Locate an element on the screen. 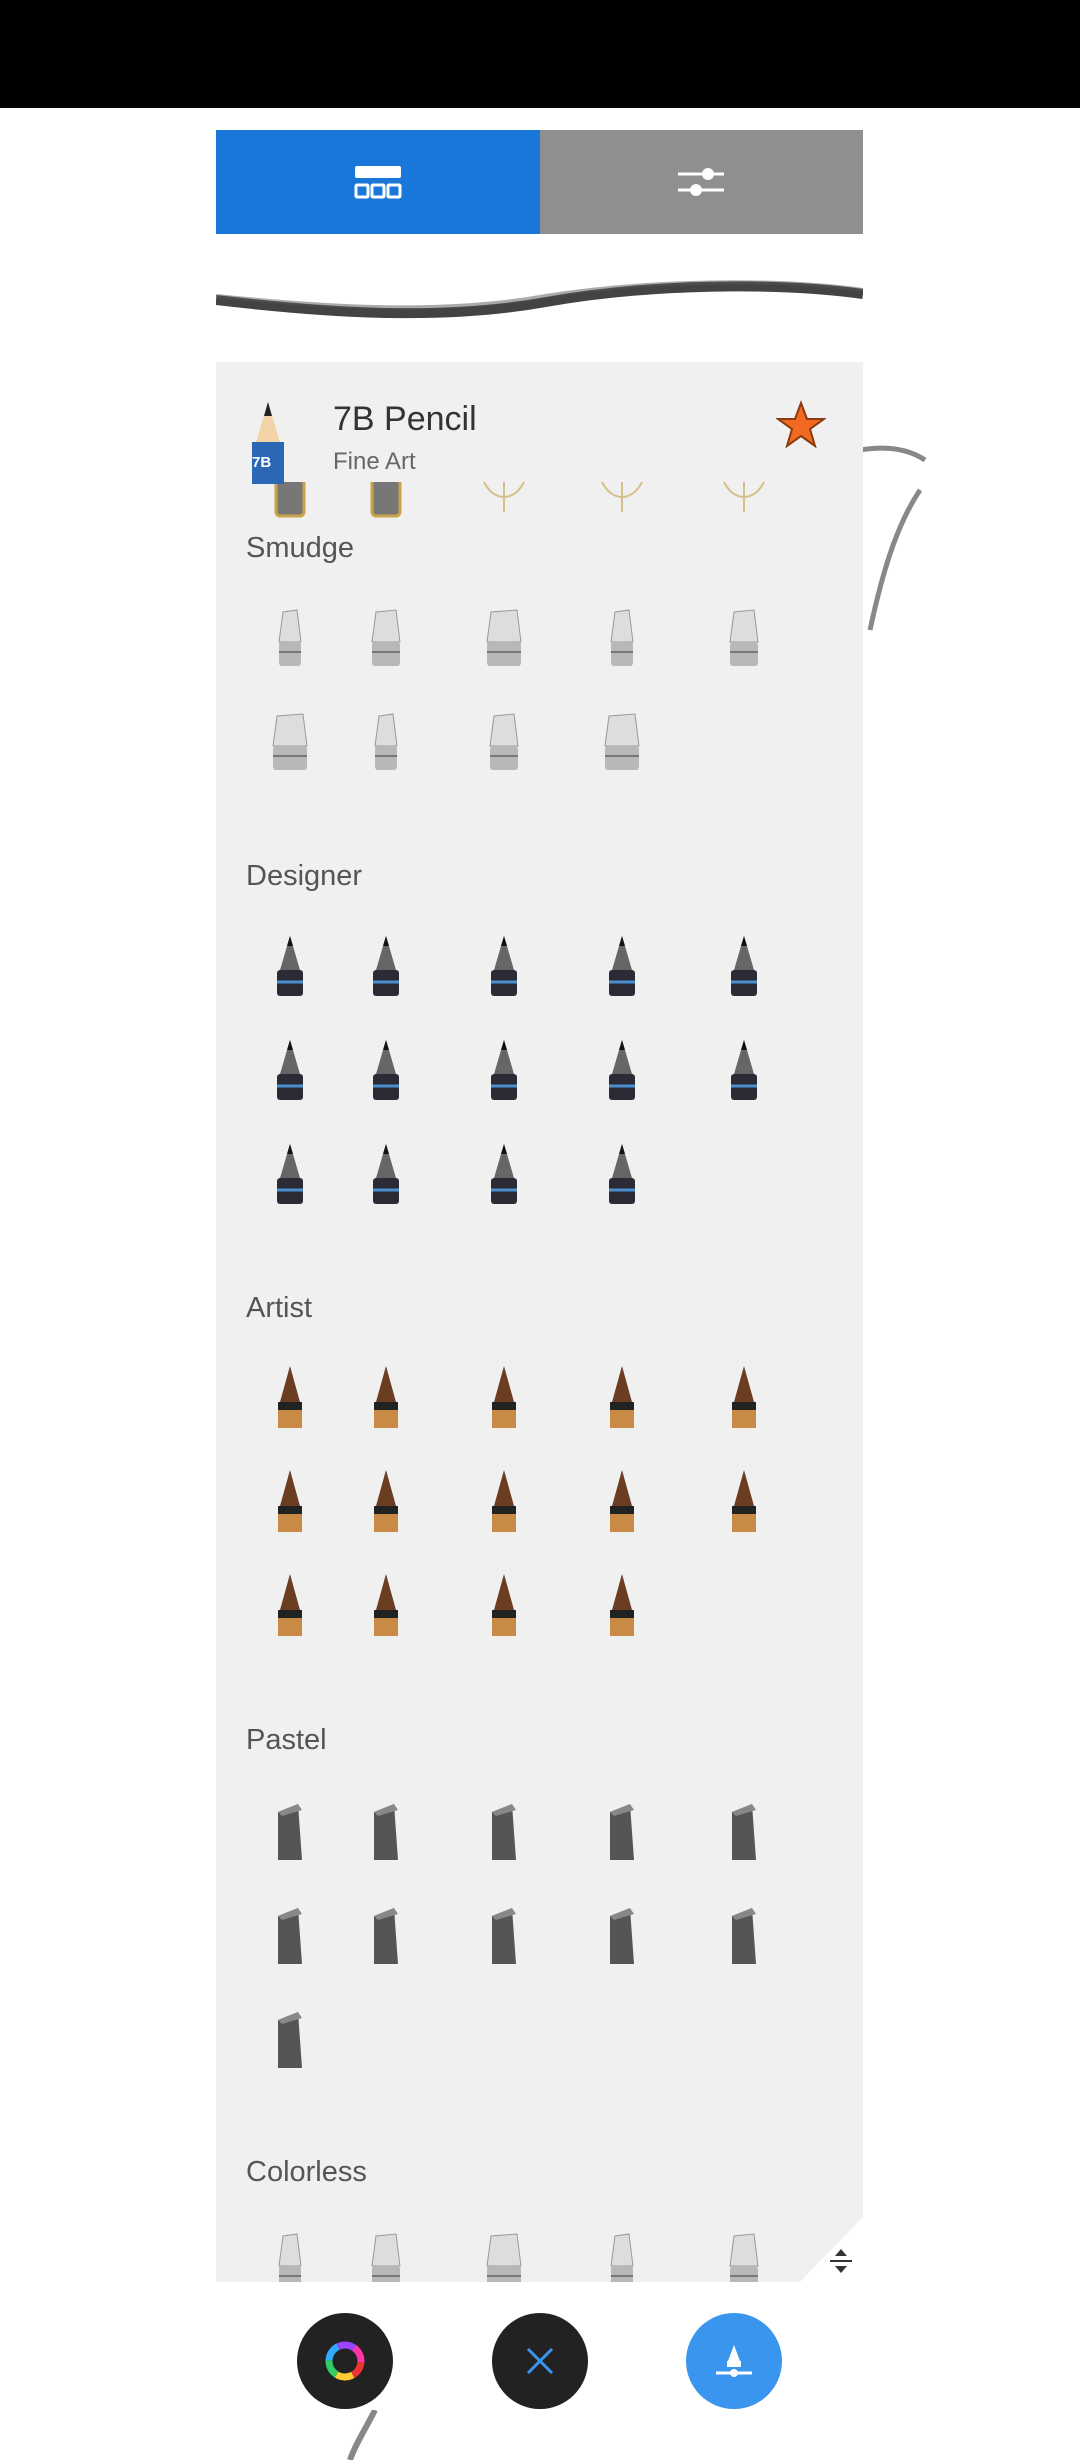 The image size is (1080, 2460). sliders-icon is located at coordinates (701, 182).